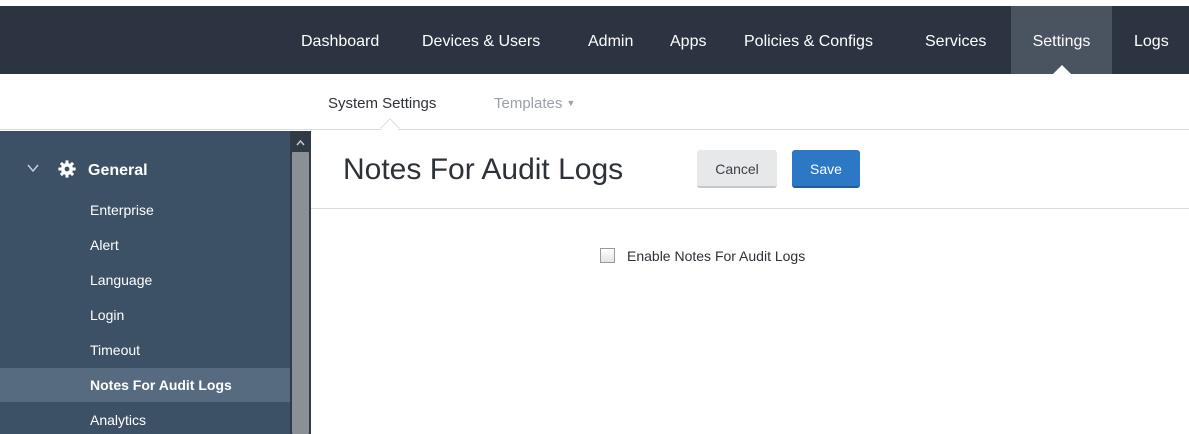 Image resolution: width=1189 pixels, height=434 pixels. Describe the element at coordinates (594, 106) in the screenshot. I see `sub-navigation-bar: System Settings Templates ▼` at that location.